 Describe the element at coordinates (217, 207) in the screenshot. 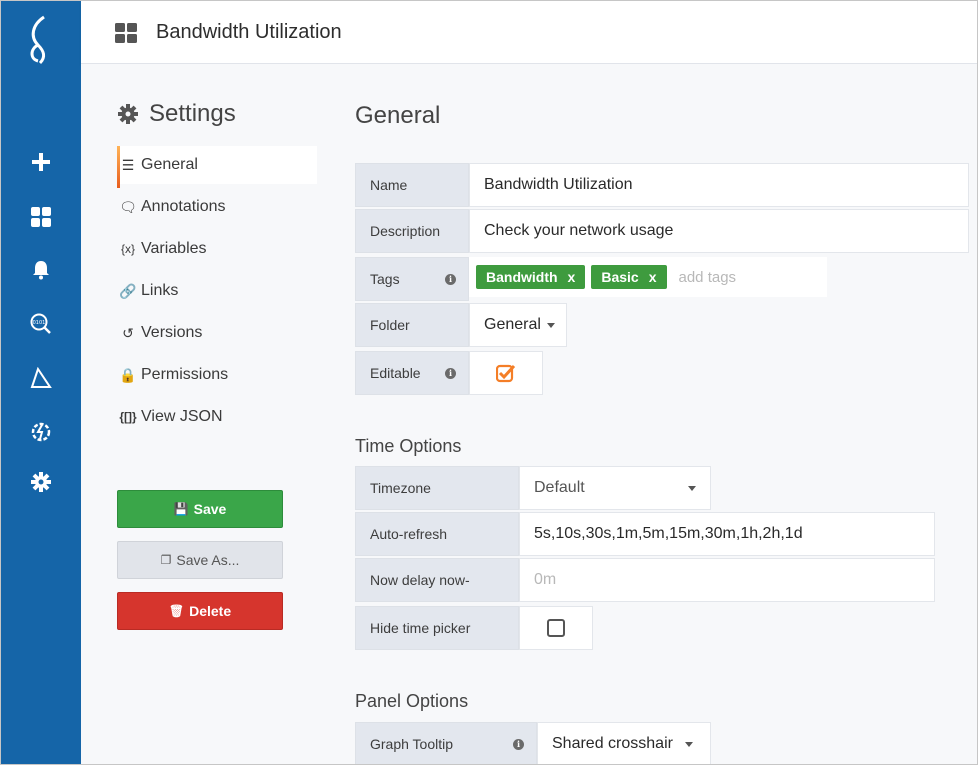

I see `menu-item-annotations: 🗨 Annotations` at that location.